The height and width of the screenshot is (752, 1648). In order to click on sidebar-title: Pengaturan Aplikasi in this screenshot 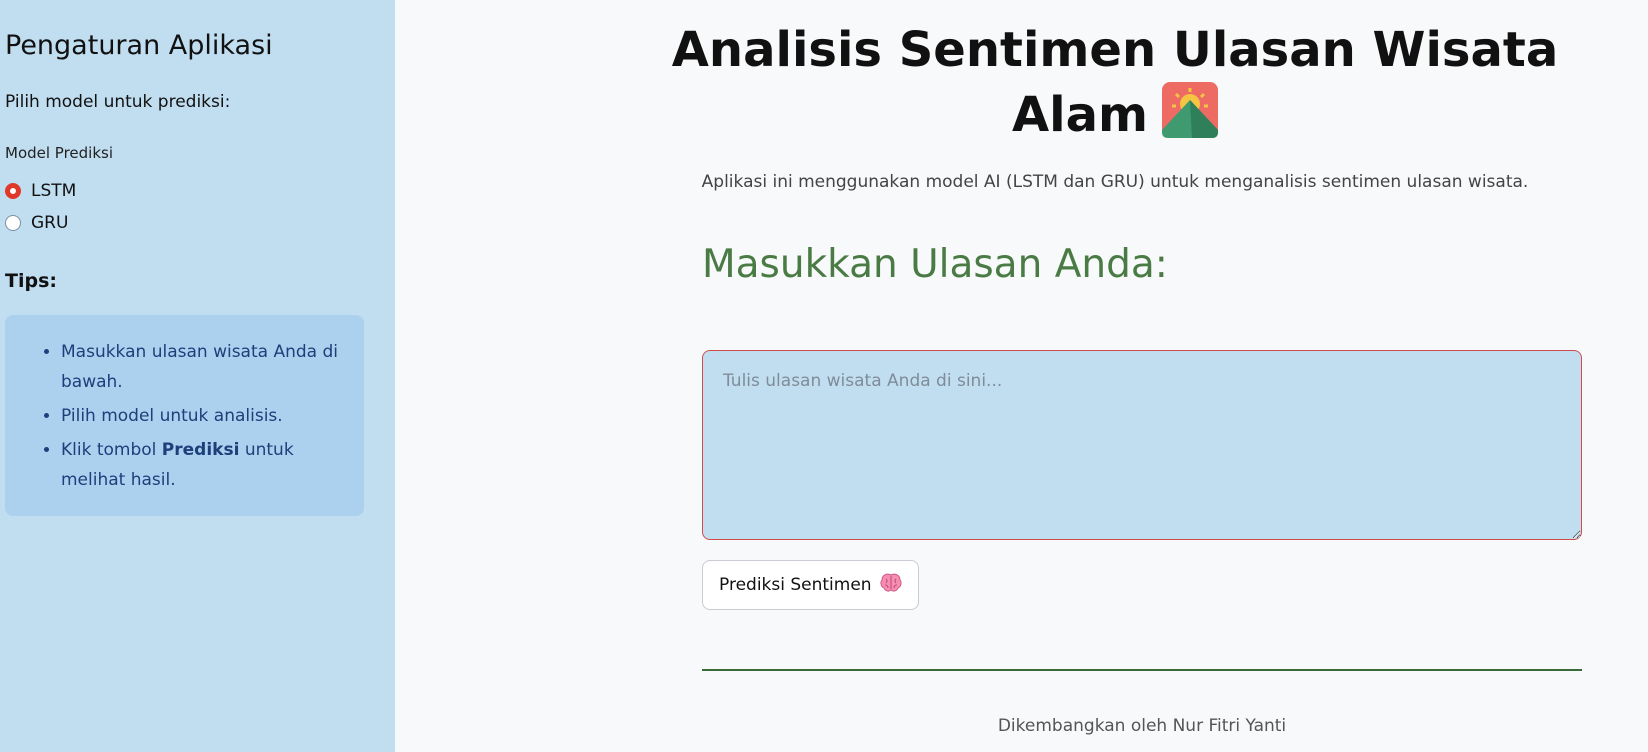, I will do `click(139, 45)`.